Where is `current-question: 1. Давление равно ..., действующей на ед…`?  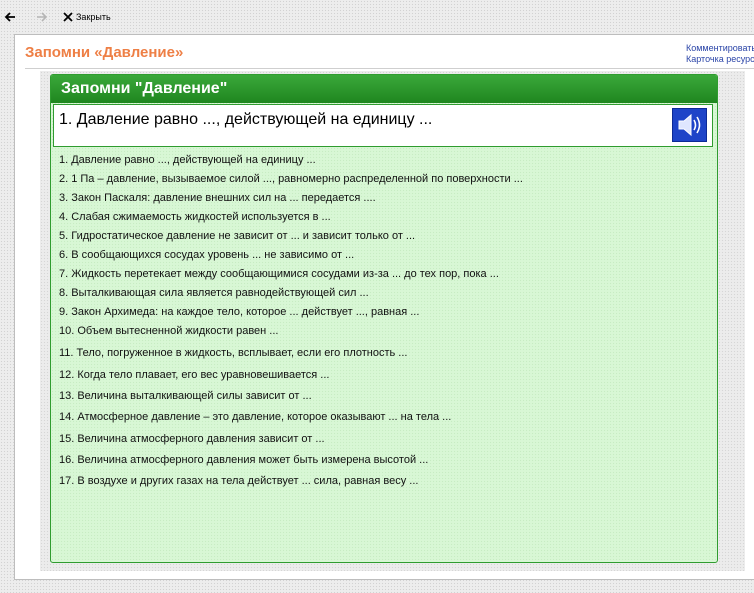
current-question: 1. Давление равно ..., действующей на ед… is located at coordinates (246, 119).